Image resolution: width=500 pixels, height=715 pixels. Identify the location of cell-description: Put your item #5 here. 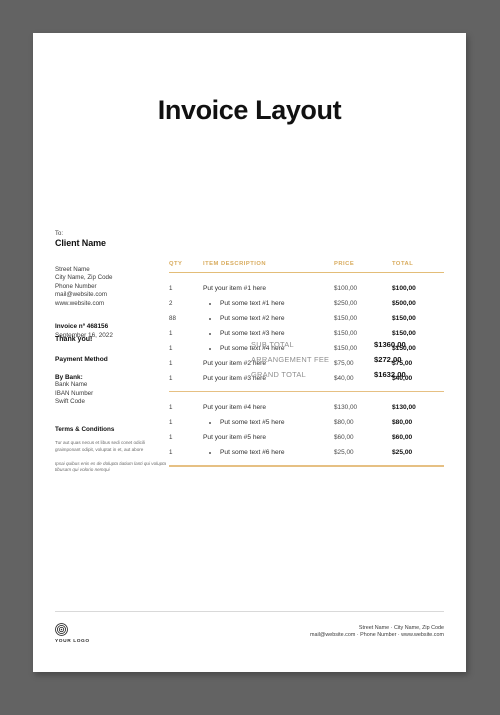
(235, 438).